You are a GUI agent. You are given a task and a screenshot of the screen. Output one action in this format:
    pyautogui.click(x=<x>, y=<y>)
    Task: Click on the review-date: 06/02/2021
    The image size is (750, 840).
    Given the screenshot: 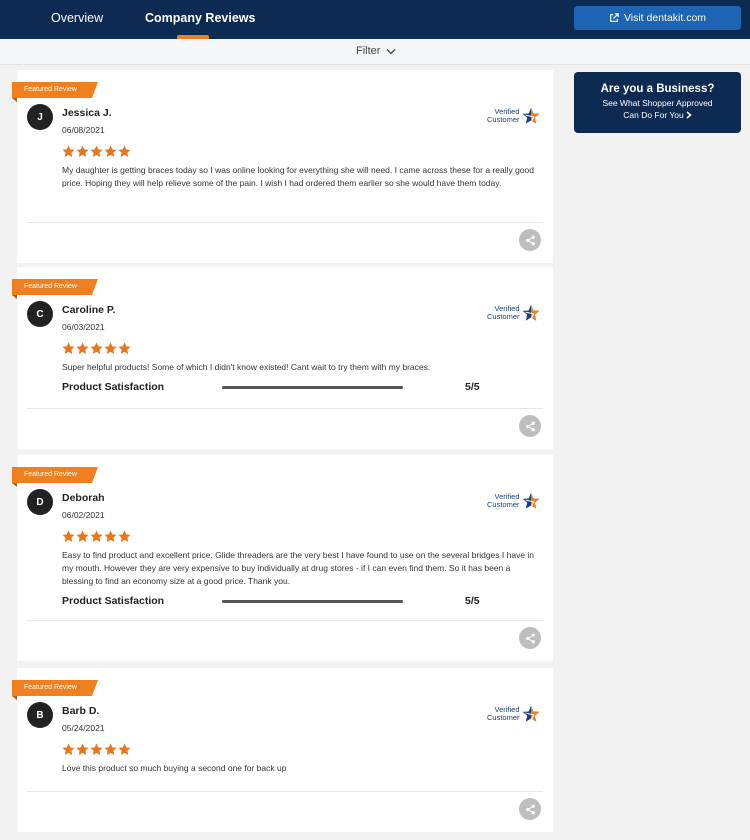 What is the action you would take?
    pyautogui.click(x=83, y=515)
    